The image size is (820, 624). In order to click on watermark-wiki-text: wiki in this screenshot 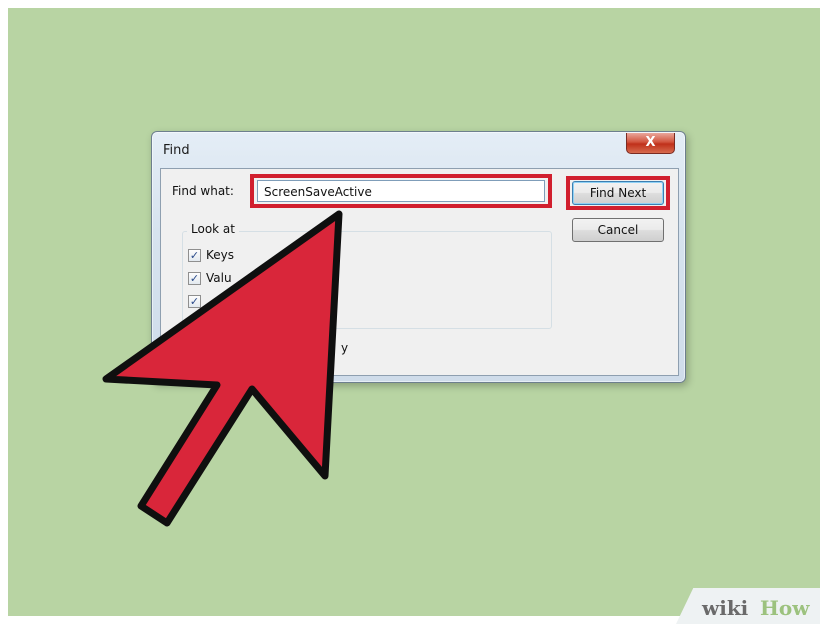, I will do `click(725, 608)`.